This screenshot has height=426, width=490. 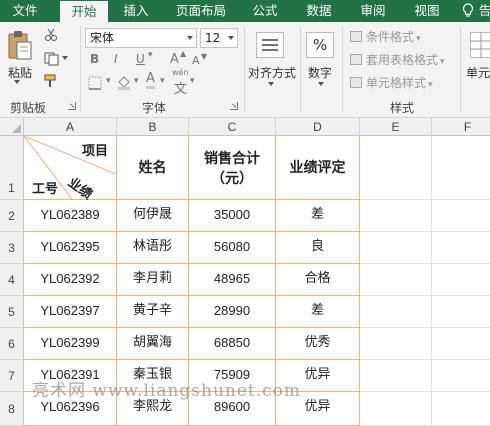 What do you see at coordinates (84, 11) in the screenshot?
I see `tab-home: 开始` at bounding box center [84, 11].